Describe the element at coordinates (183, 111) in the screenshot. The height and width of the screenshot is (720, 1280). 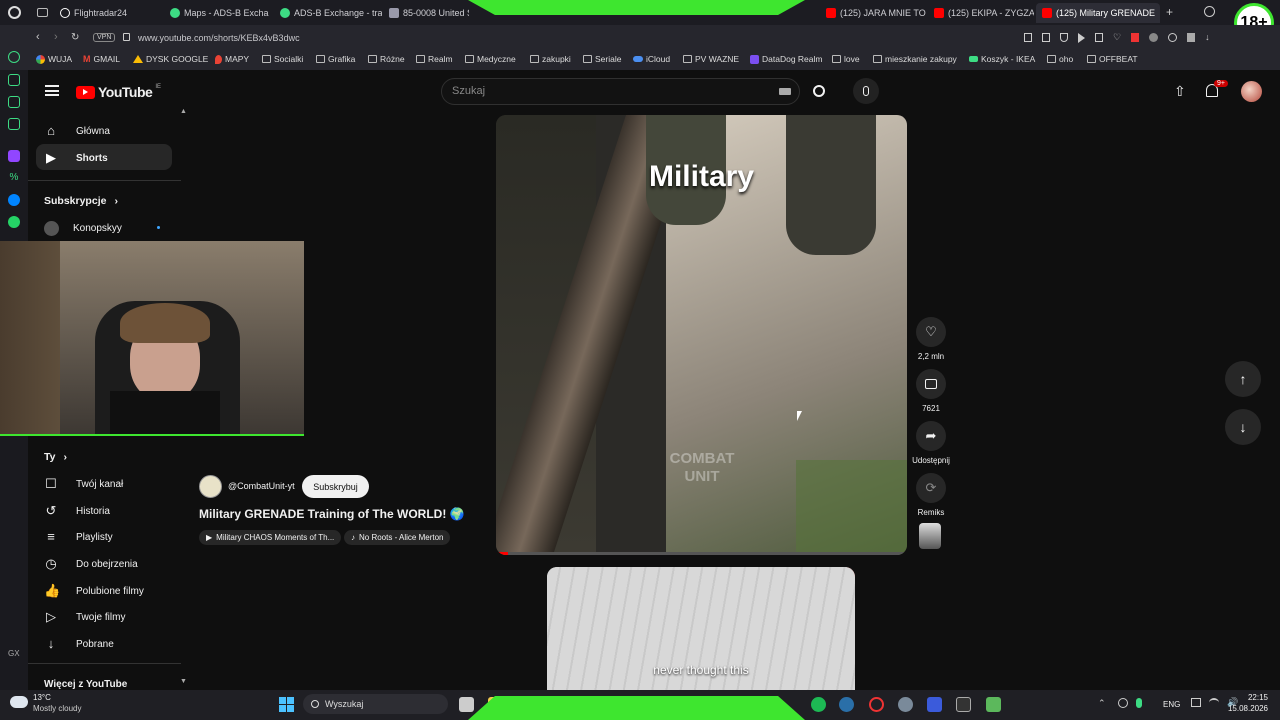
I see `sidebar-scroll-up-icon: ▲` at that location.